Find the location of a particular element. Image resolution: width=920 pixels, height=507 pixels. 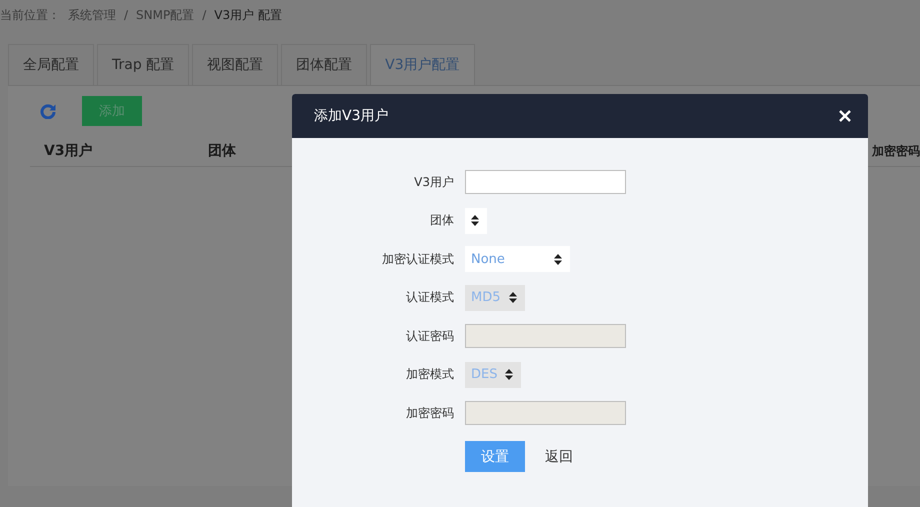

column-header: 加密密码 is located at coordinates (896, 151).